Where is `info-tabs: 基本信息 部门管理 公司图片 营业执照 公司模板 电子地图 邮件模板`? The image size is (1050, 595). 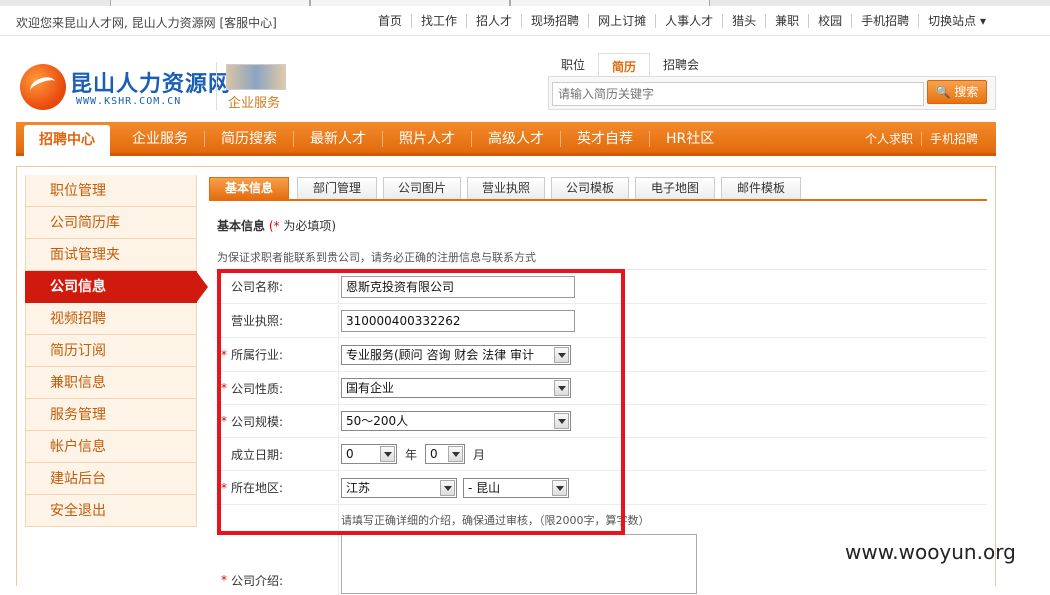
info-tabs: 基本信息 部门管理 公司图片 营业执照 公司模板 电子地图 邮件模板 is located at coordinates (598, 189).